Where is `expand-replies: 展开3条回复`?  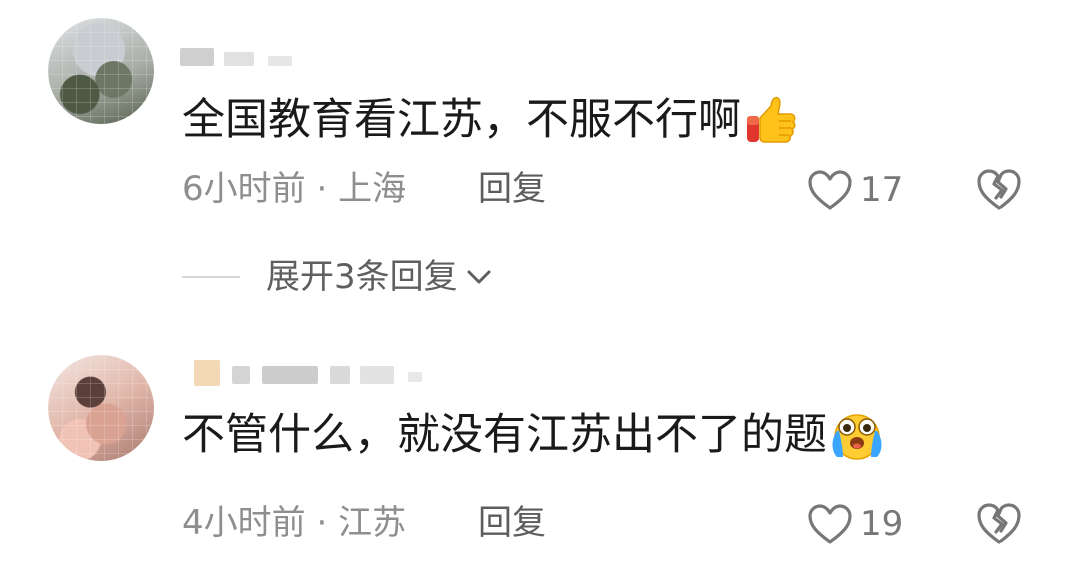
expand-replies: 展开3条回复 is located at coordinates (337, 277).